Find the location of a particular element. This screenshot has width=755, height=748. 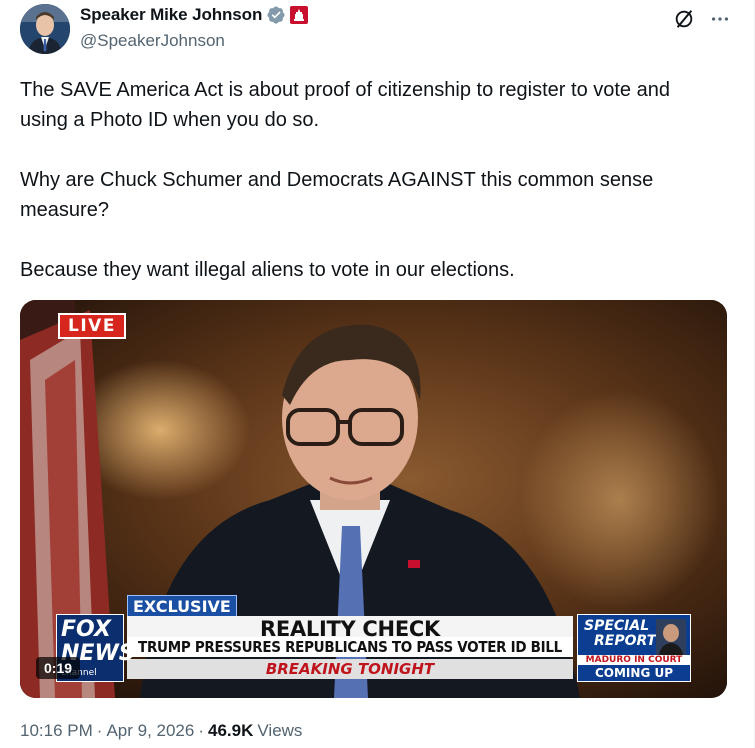

verified-badge-icon is located at coordinates (276, 15).